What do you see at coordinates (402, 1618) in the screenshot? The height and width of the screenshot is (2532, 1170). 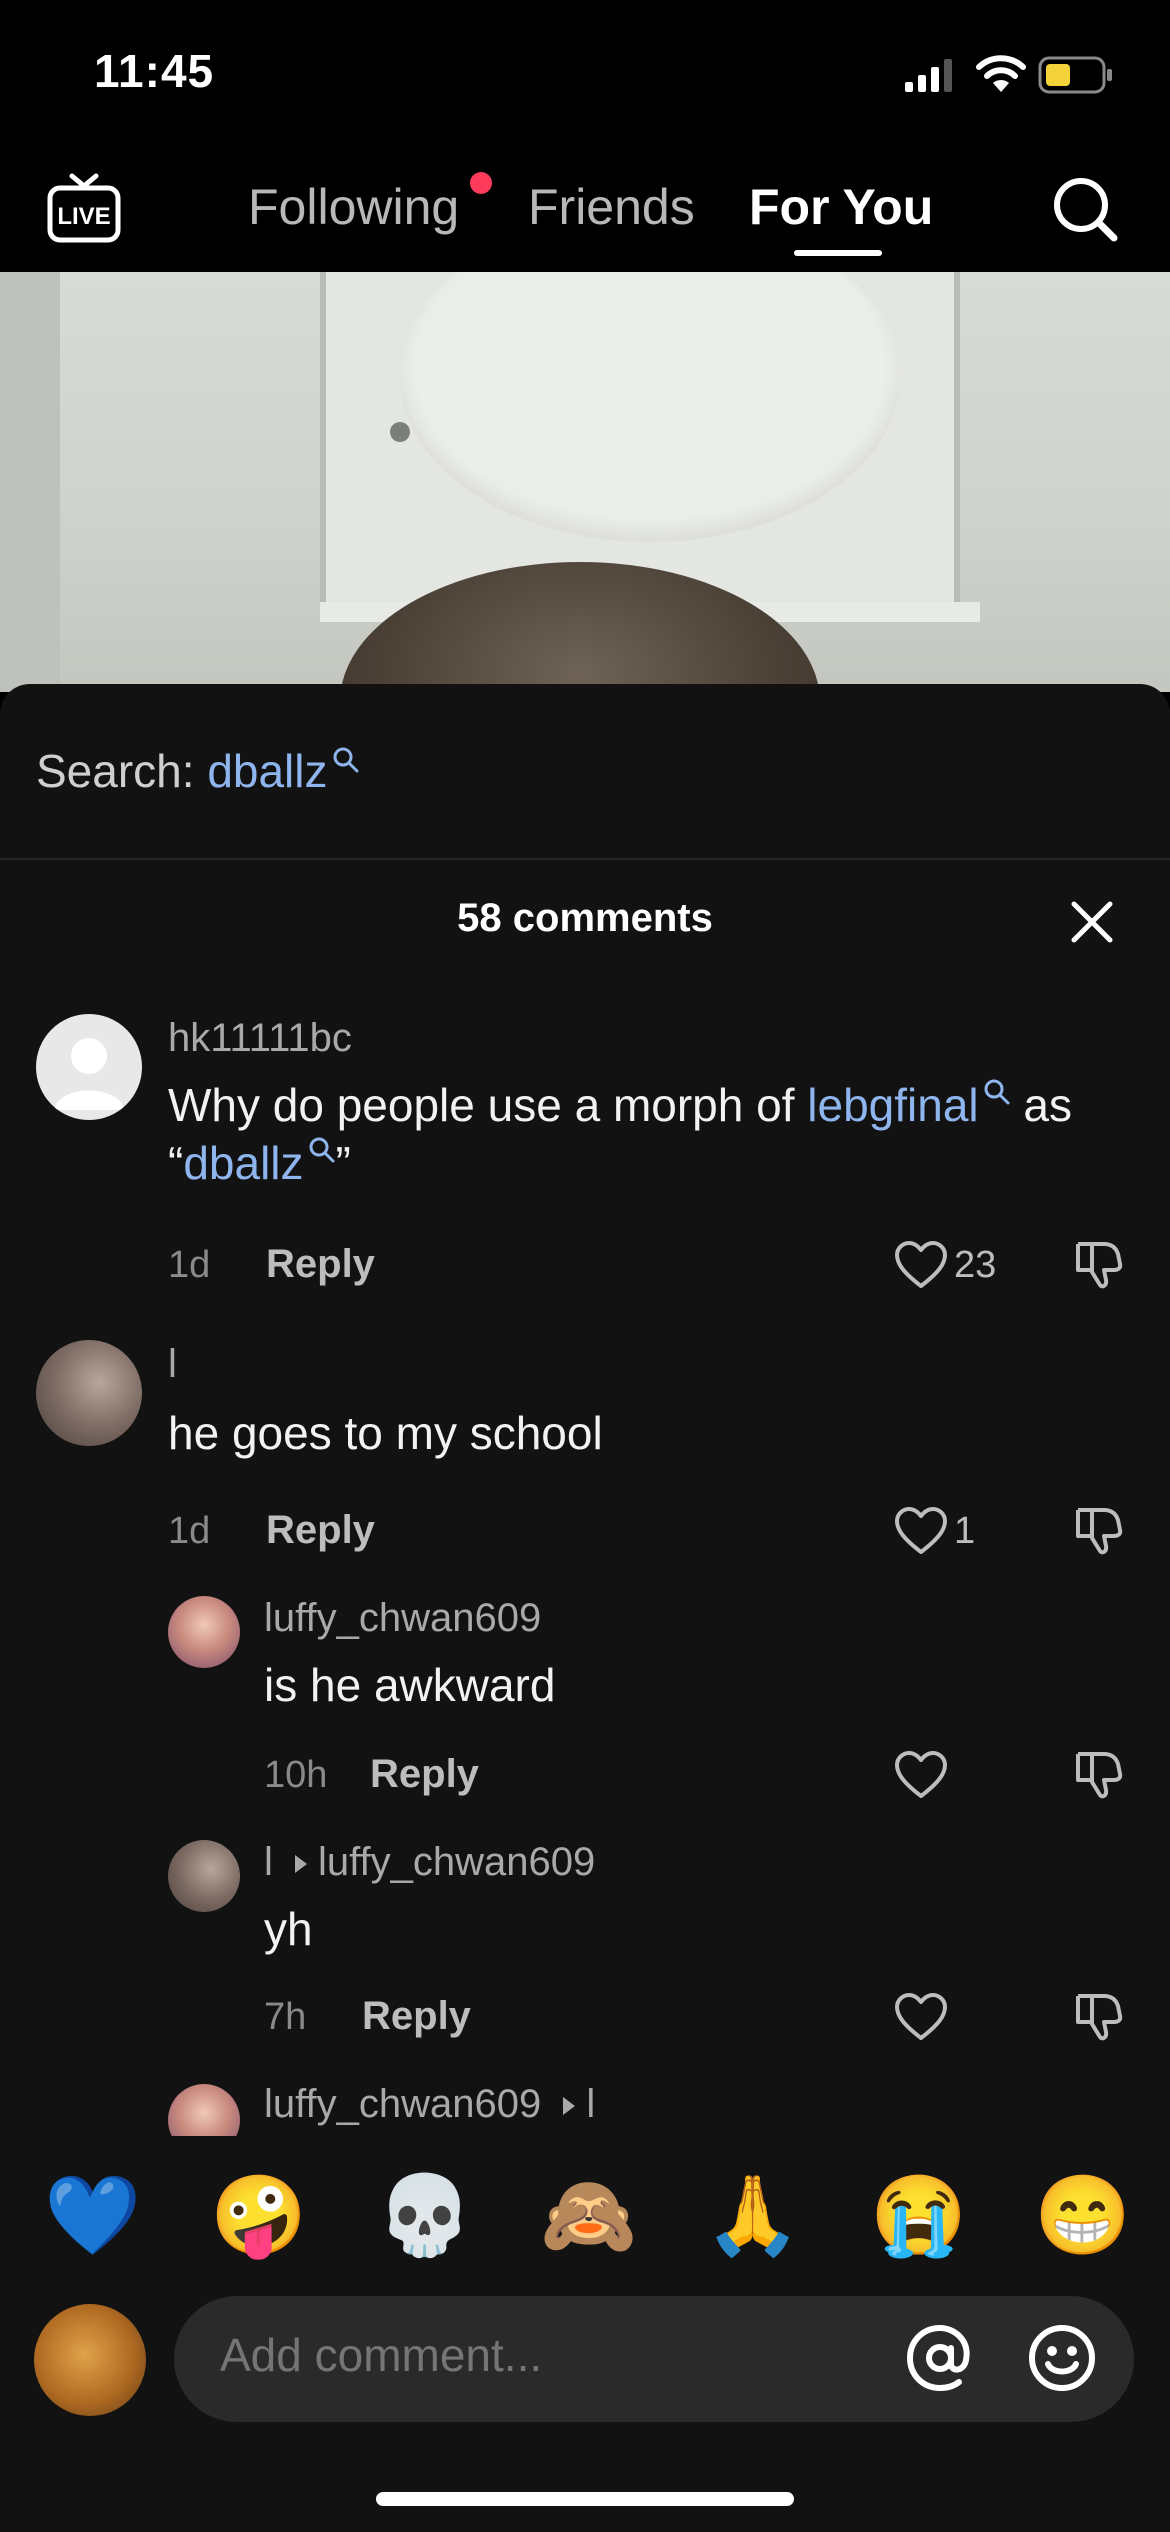 I see `comment-username: luffy_chwan609` at bounding box center [402, 1618].